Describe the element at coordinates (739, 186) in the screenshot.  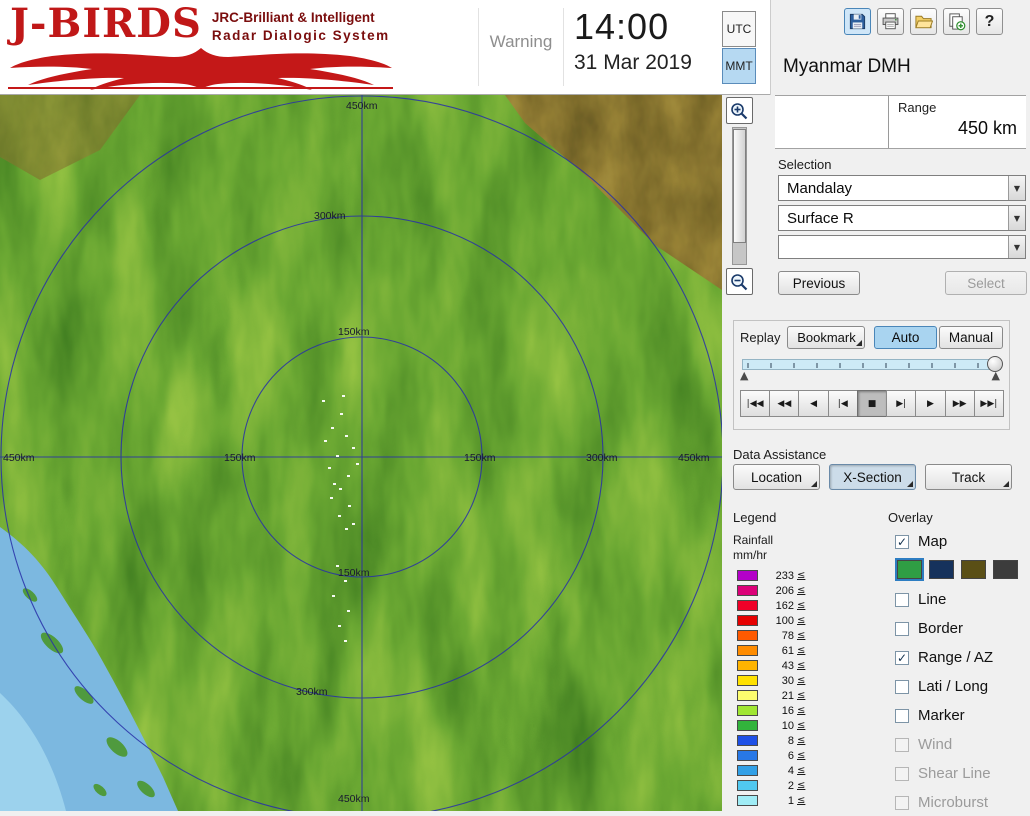
I see `zoom-slider-thumb` at that location.